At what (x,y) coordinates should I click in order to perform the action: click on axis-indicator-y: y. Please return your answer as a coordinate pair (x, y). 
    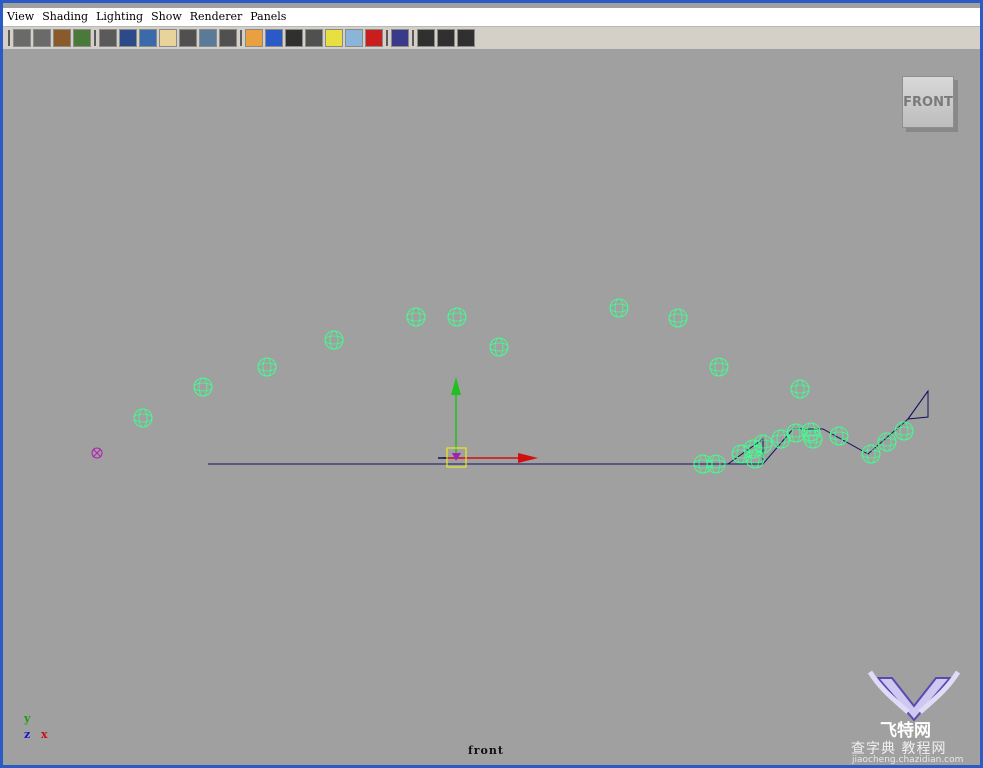
    Looking at the image, I should click on (27, 718).